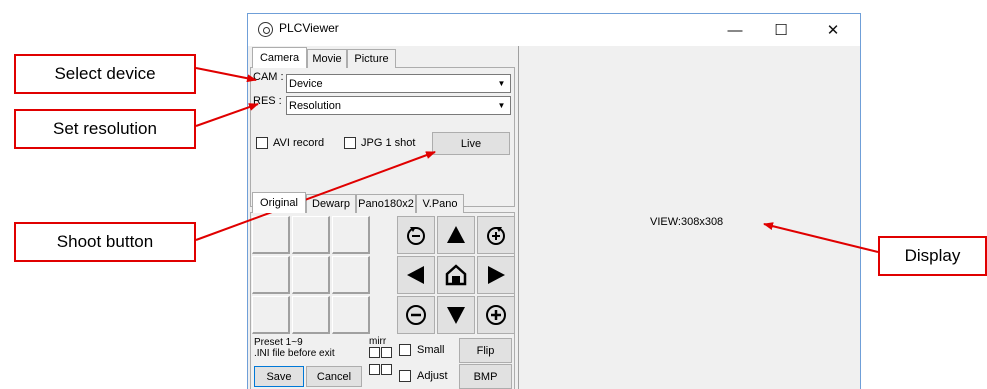 The image size is (987, 389). What do you see at coordinates (279, 57) in the screenshot?
I see `tab-camera: Camera` at bounding box center [279, 57].